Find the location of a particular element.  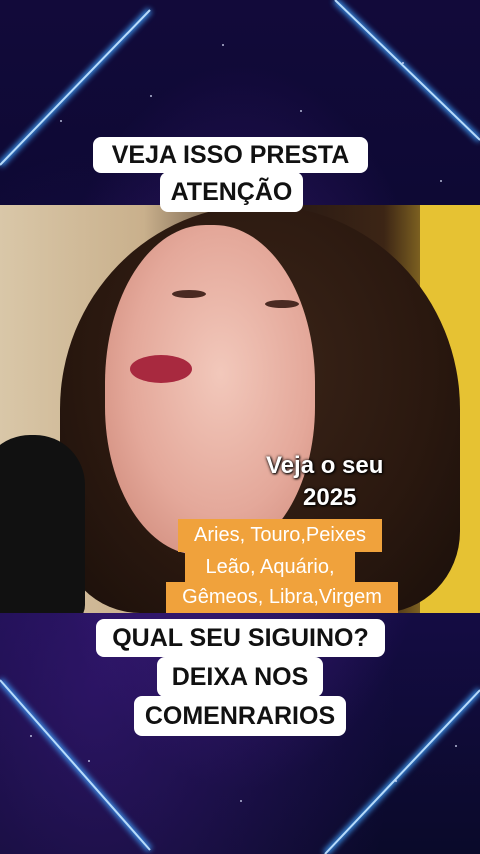

caption-bottom-line1: QUAL SEU SIGUINO? is located at coordinates (240, 638).